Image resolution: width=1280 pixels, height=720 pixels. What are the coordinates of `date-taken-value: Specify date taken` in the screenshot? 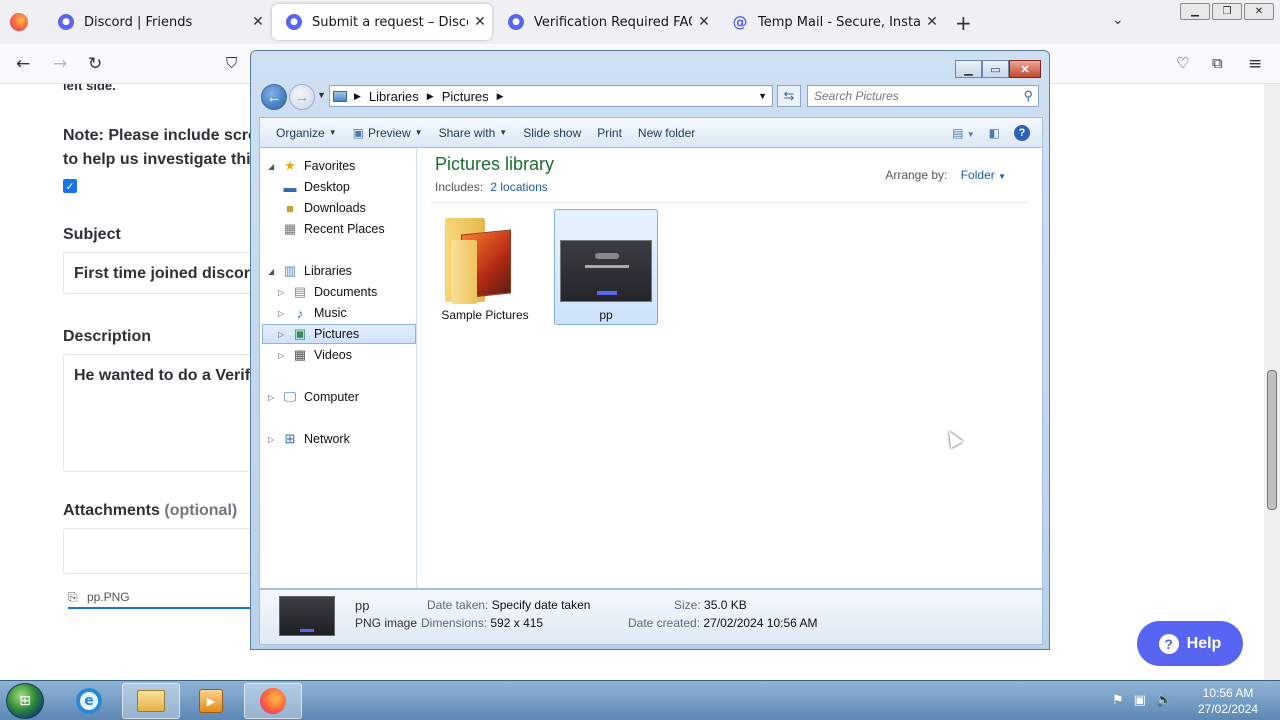 It's located at (541, 605).